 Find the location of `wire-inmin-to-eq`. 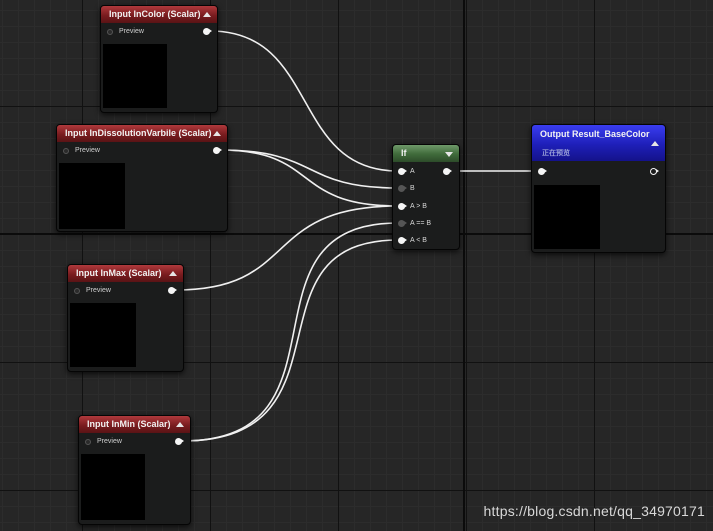

wire-inmin-to-eq is located at coordinates (290, 332).